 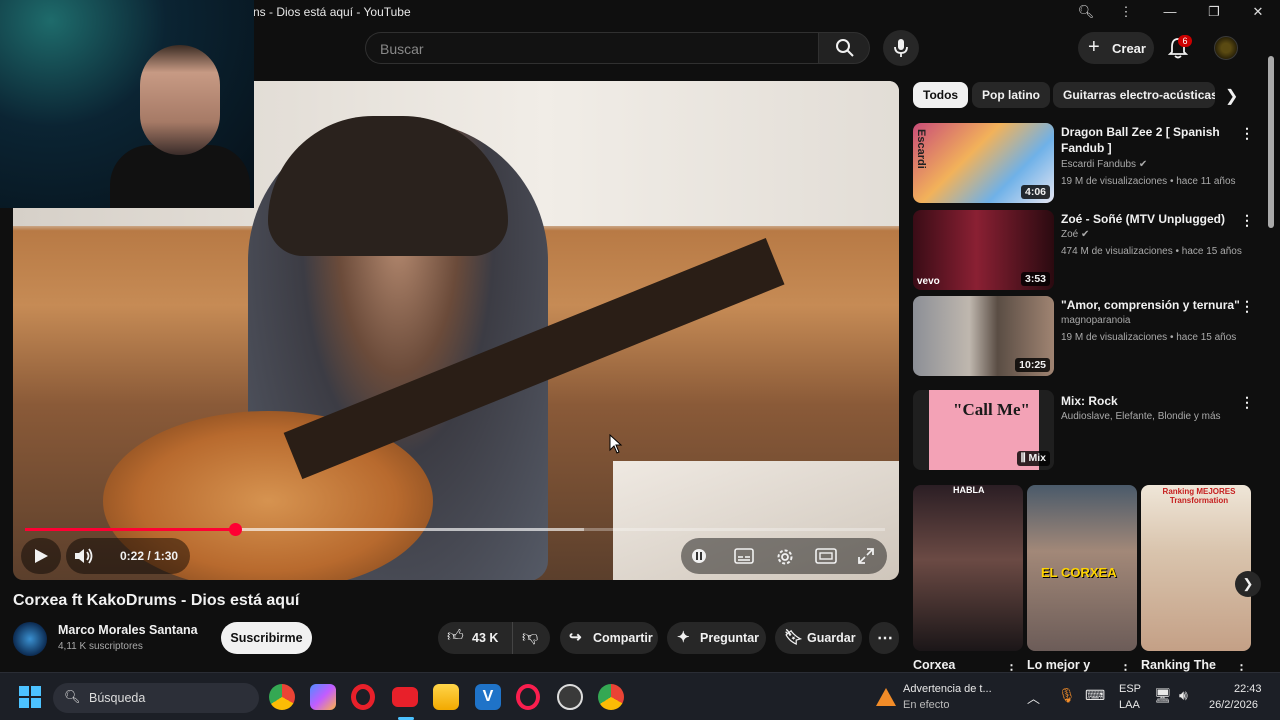 What do you see at coordinates (363, 697) in the screenshot?
I see `opera-icon` at bounding box center [363, 697].